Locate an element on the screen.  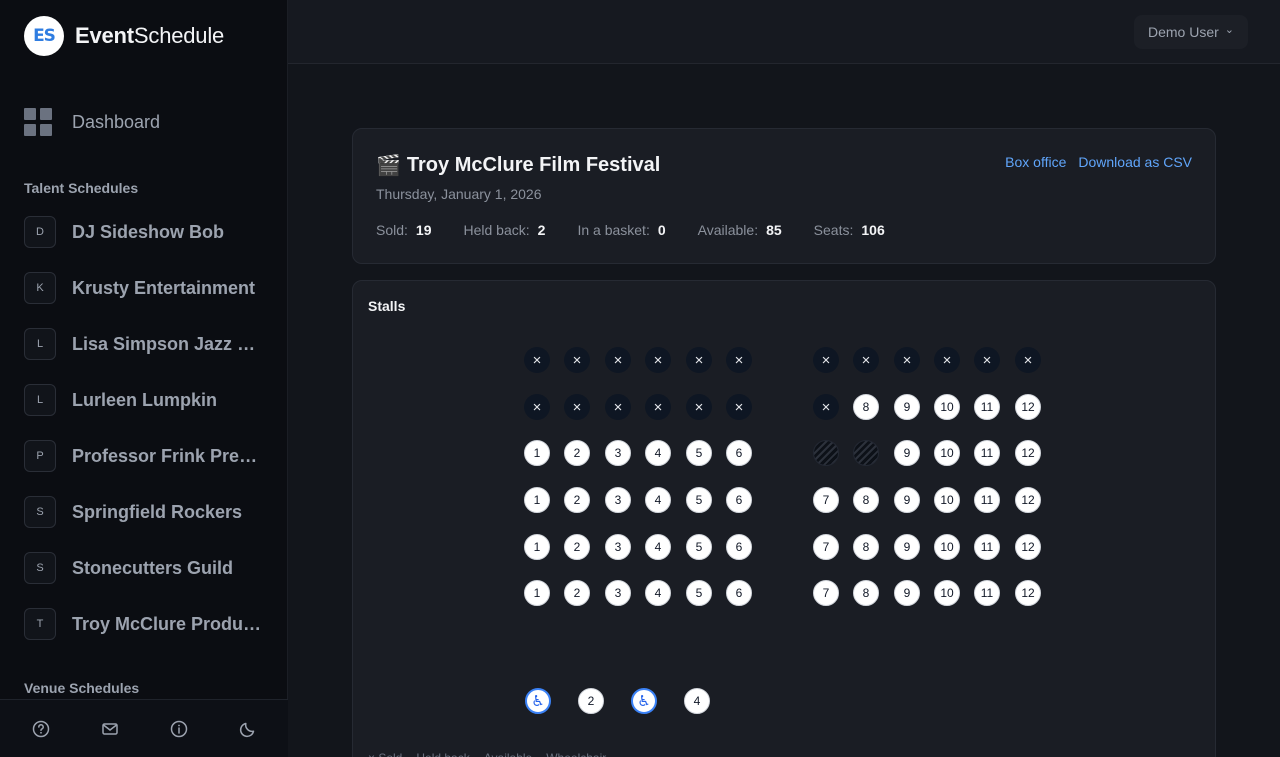
mail-icon is located at coordinates (110, 729).